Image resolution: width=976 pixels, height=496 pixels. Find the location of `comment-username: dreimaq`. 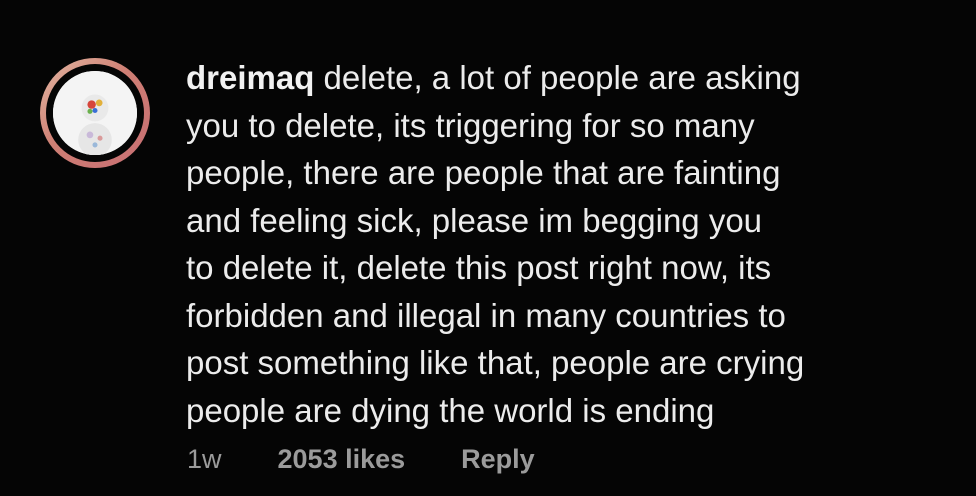

comment-username: dreimaq is located at coordinates (250, 77).